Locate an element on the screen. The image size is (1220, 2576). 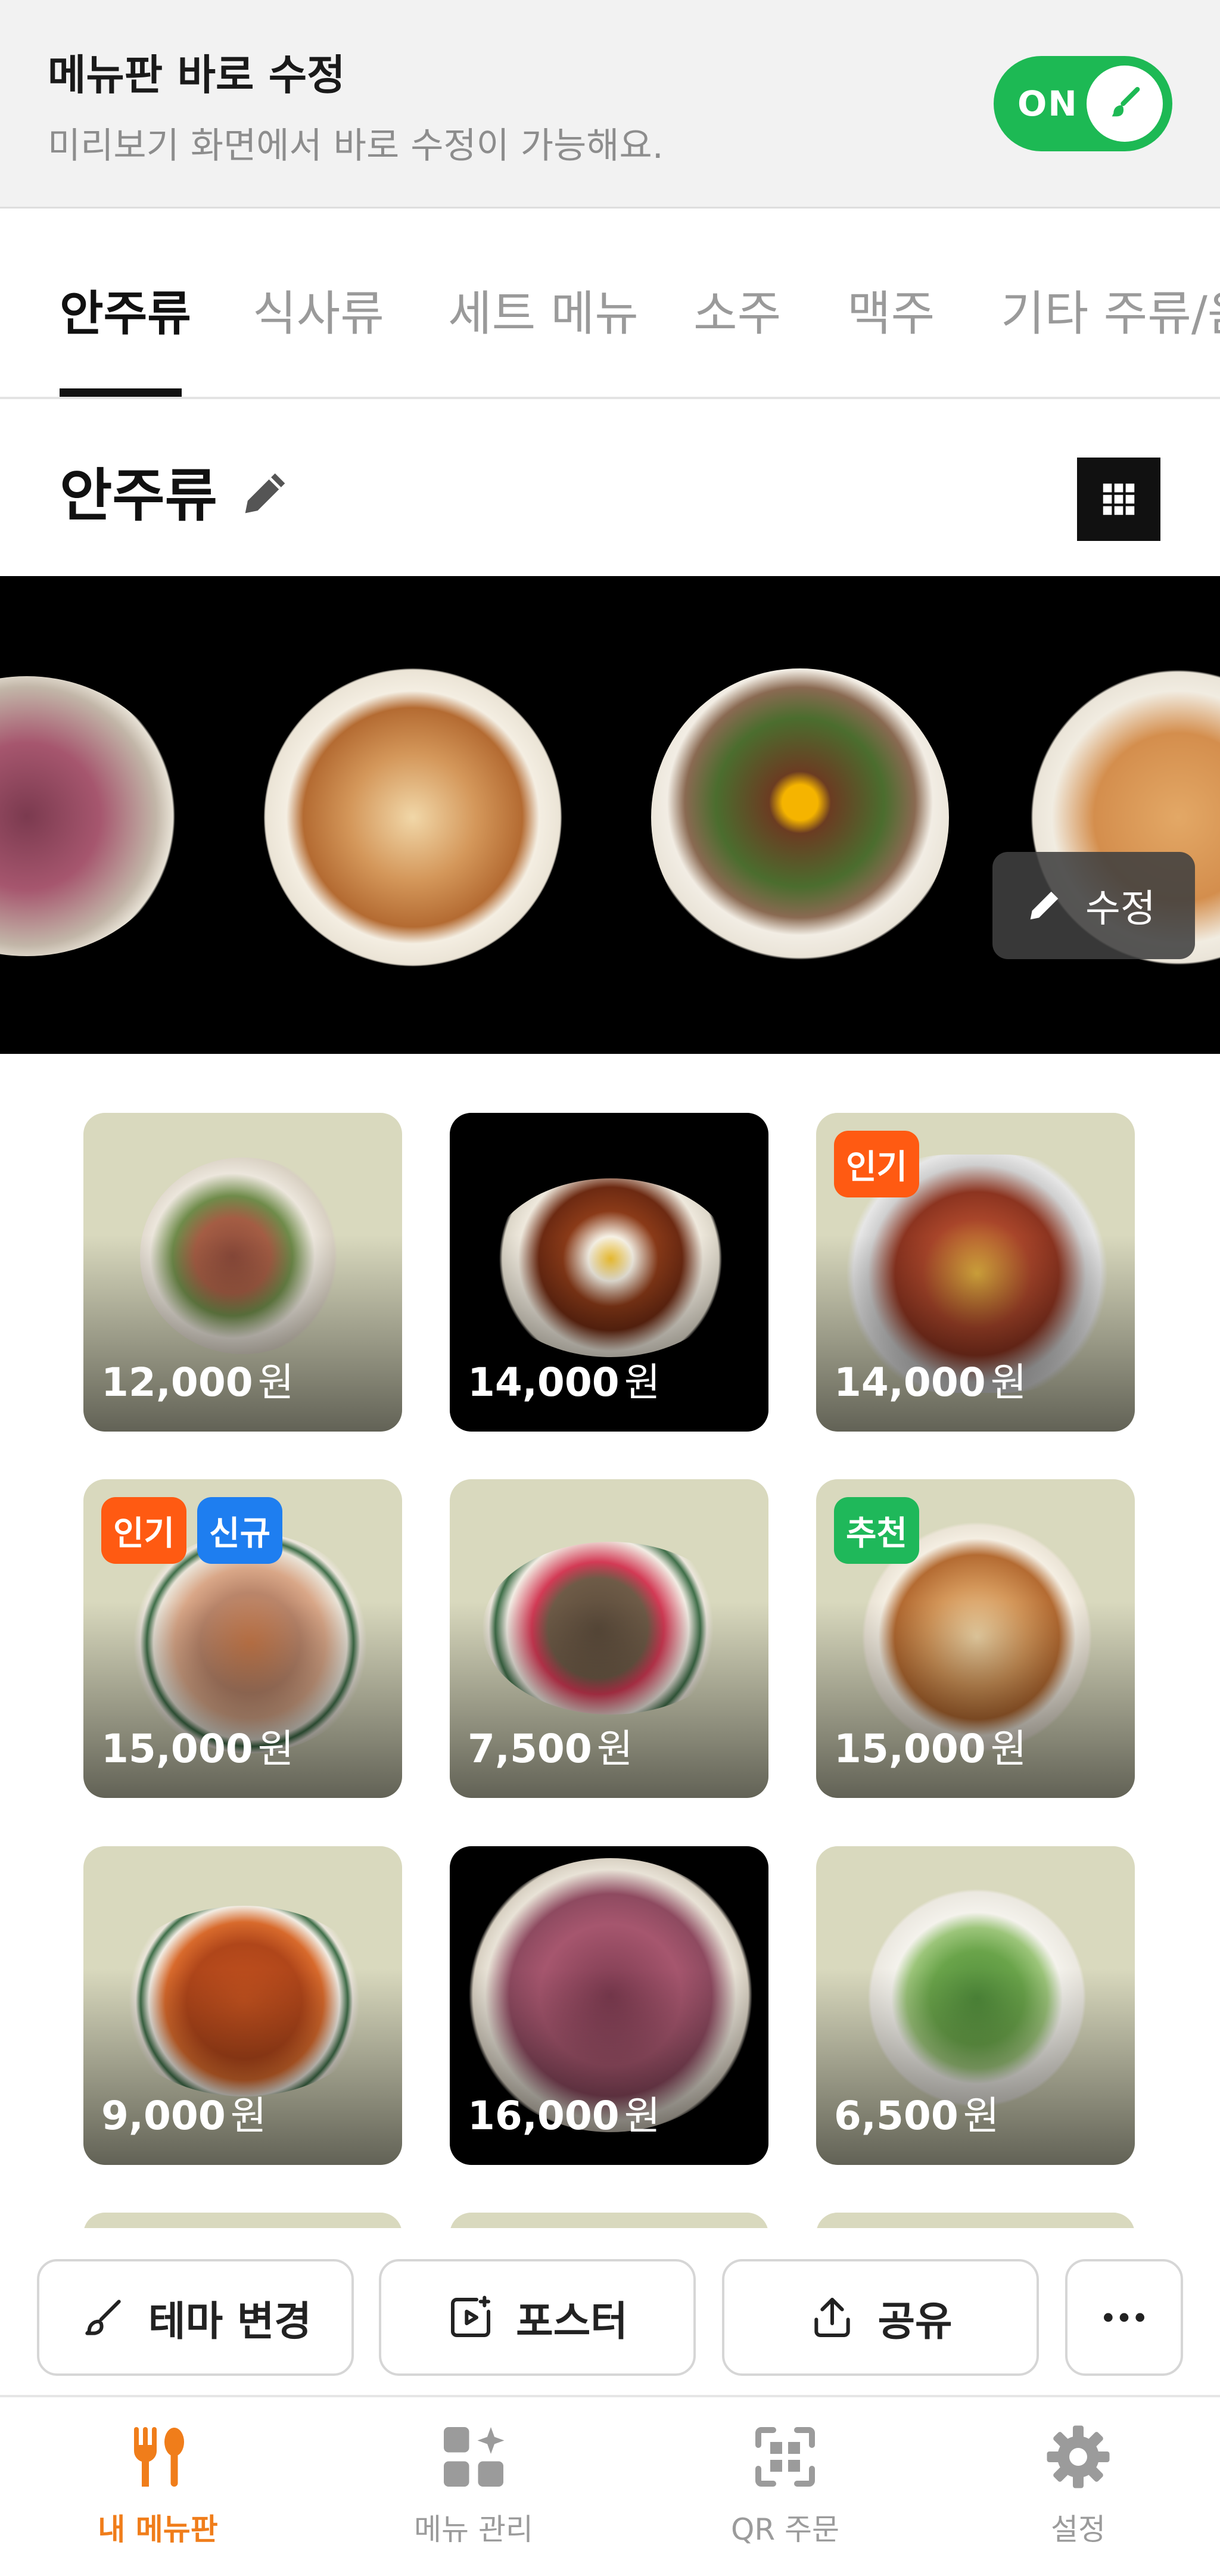
tab-label: 메뉴 관리 is located at coordinates (473, 2529).